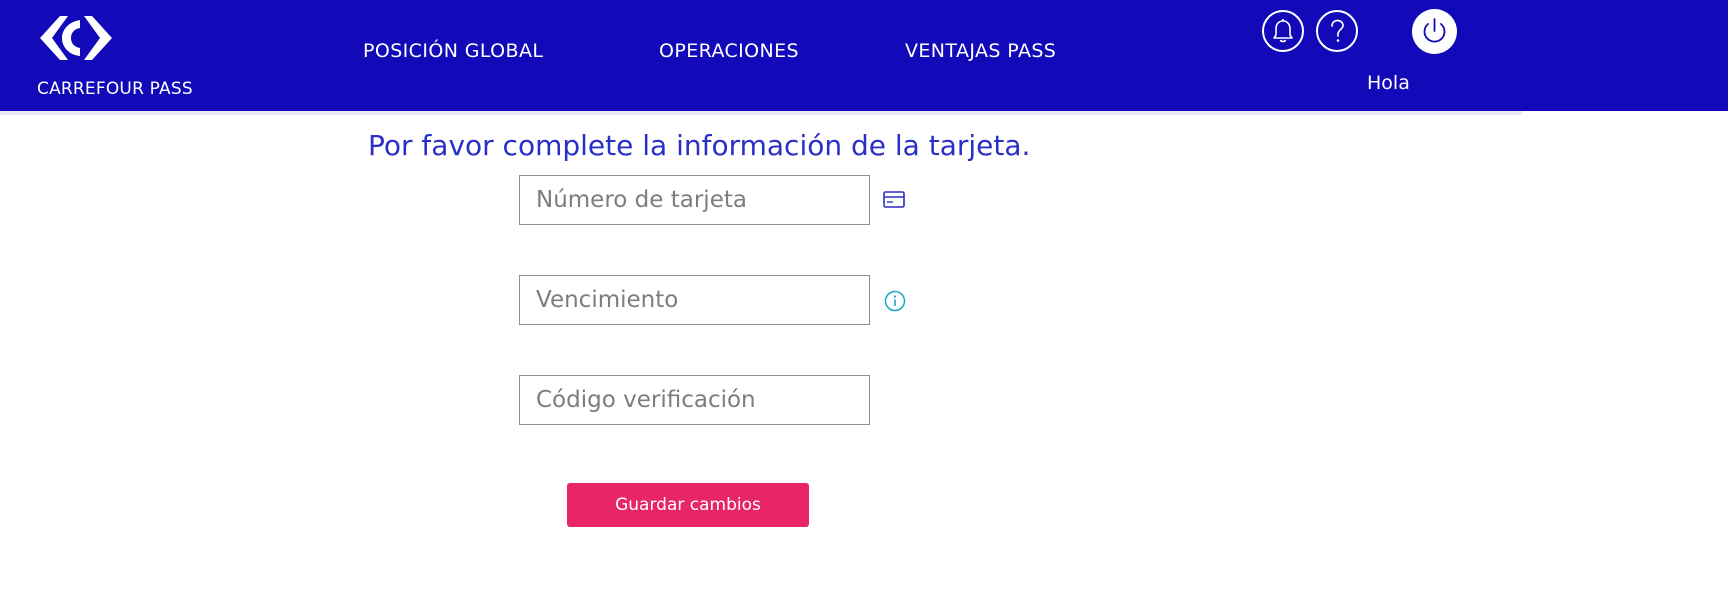 This screenshot has width=1728, height=609. I want to click on nav-ventajas-pass: VENTAJAS PASS, so click(980, 51).